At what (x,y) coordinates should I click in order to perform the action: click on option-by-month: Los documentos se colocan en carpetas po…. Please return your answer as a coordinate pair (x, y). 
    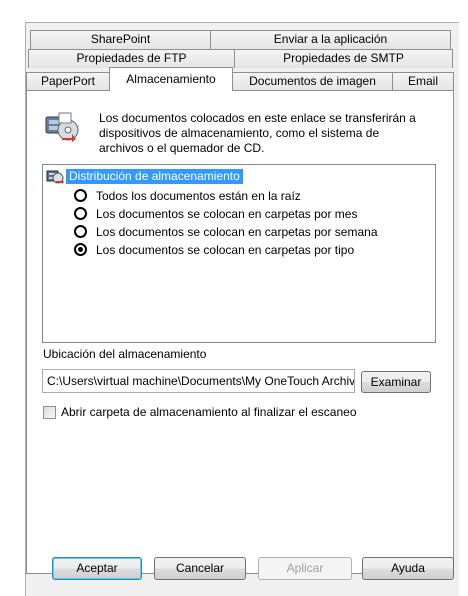
    Looking at the image, I should click on (215, 213).